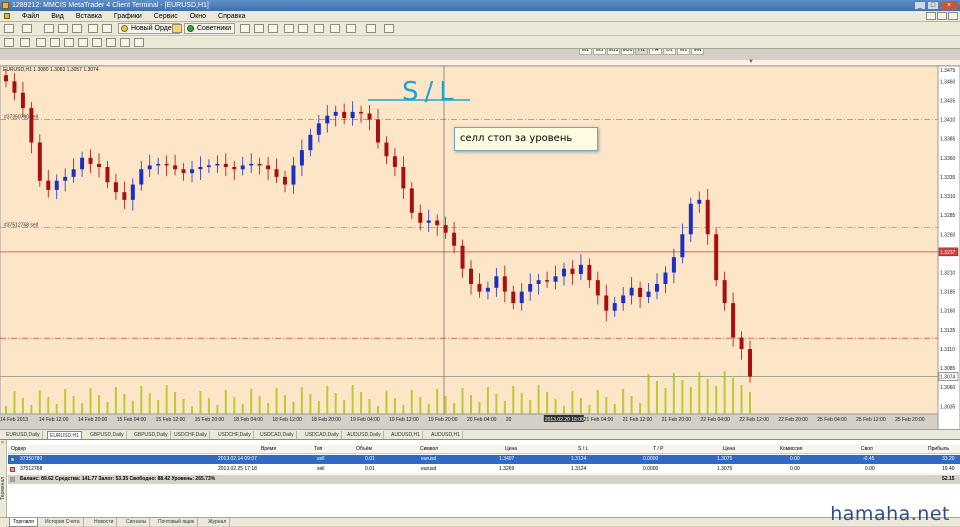  I want to click on candlestick-icon, so click(259, 28).